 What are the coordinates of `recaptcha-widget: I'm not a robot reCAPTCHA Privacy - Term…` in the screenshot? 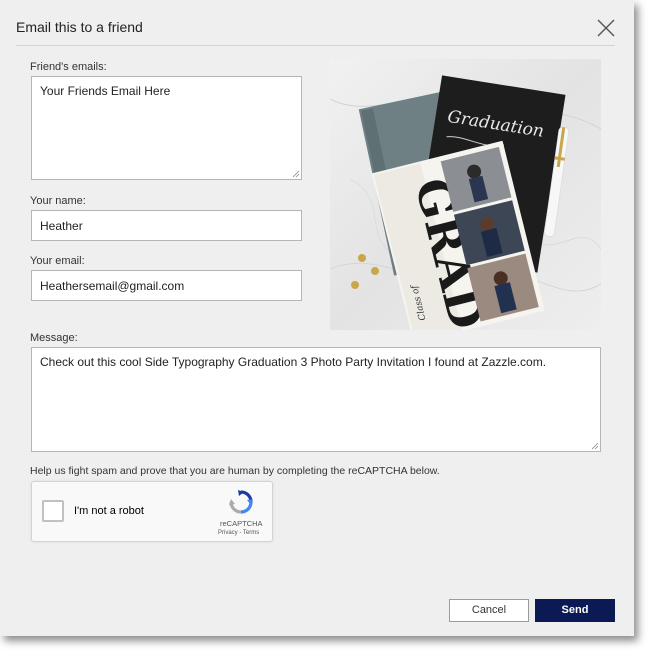 It's located at (152, 511).